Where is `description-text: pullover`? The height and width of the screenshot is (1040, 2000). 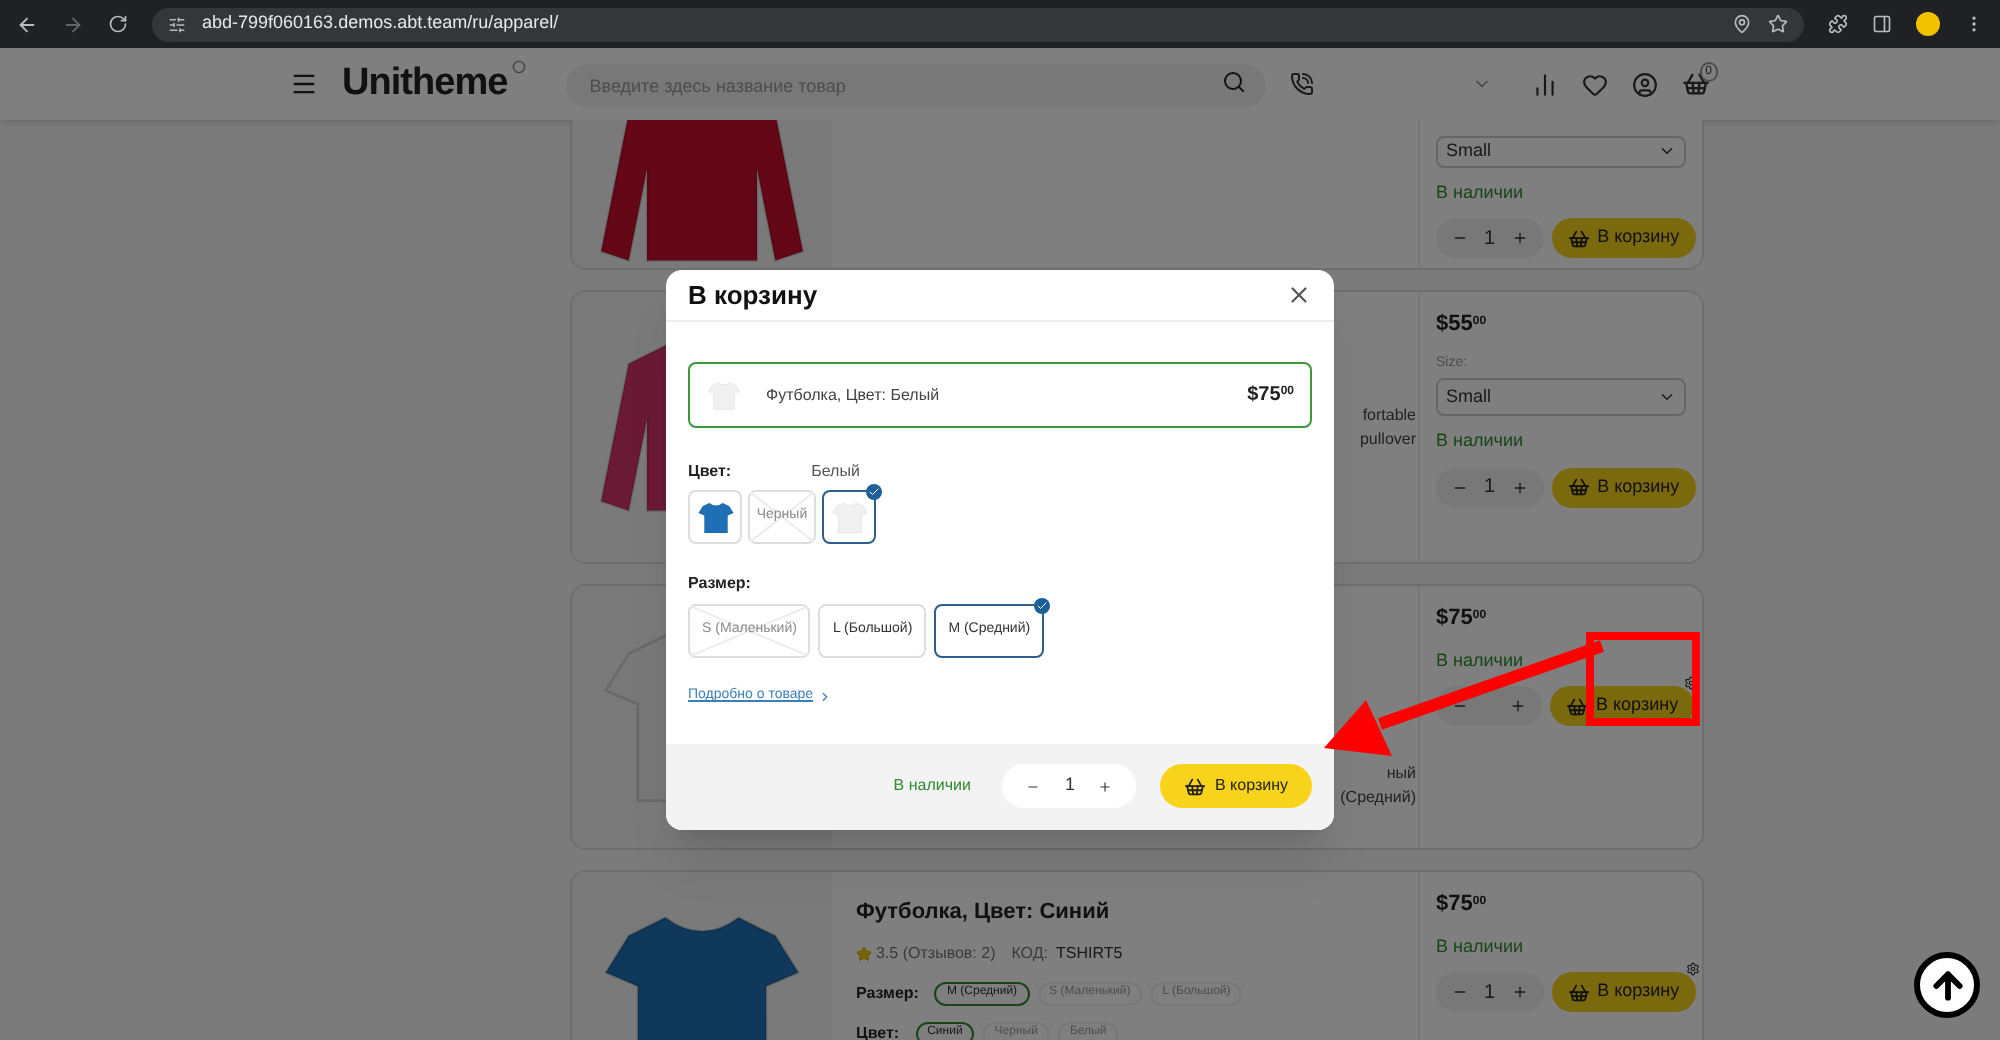
description-text: pullover is located at coordinates (1387, 439).